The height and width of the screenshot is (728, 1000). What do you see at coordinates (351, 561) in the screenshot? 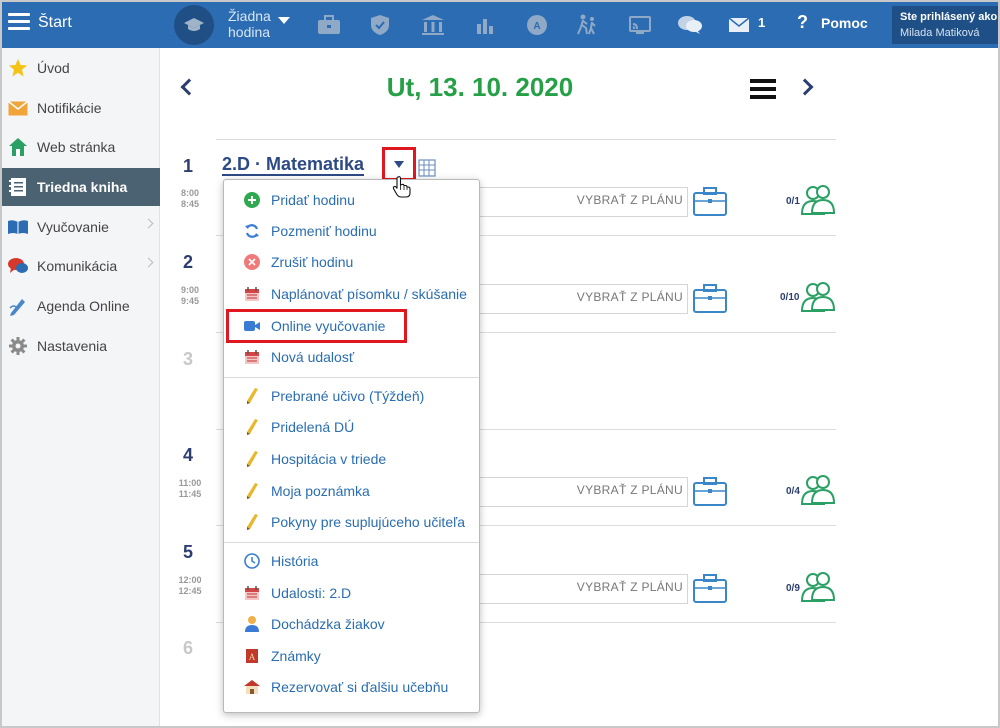
I see `menu-item-historia: História` at bounding box center [351, 561].